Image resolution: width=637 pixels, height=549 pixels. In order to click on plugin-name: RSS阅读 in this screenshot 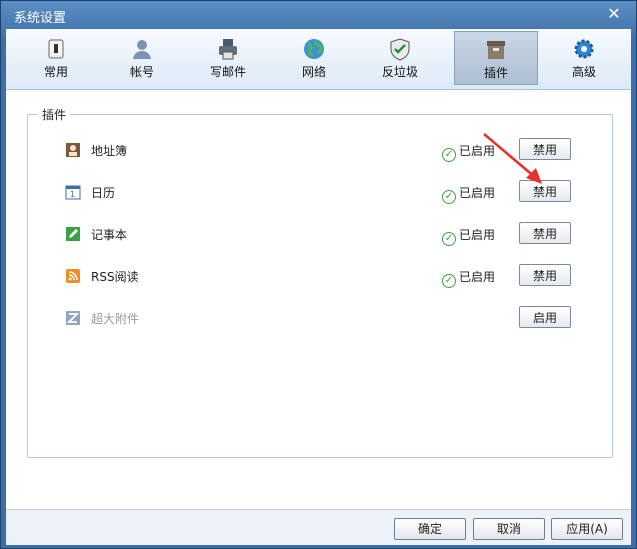, I will do `click(115, 277)`.